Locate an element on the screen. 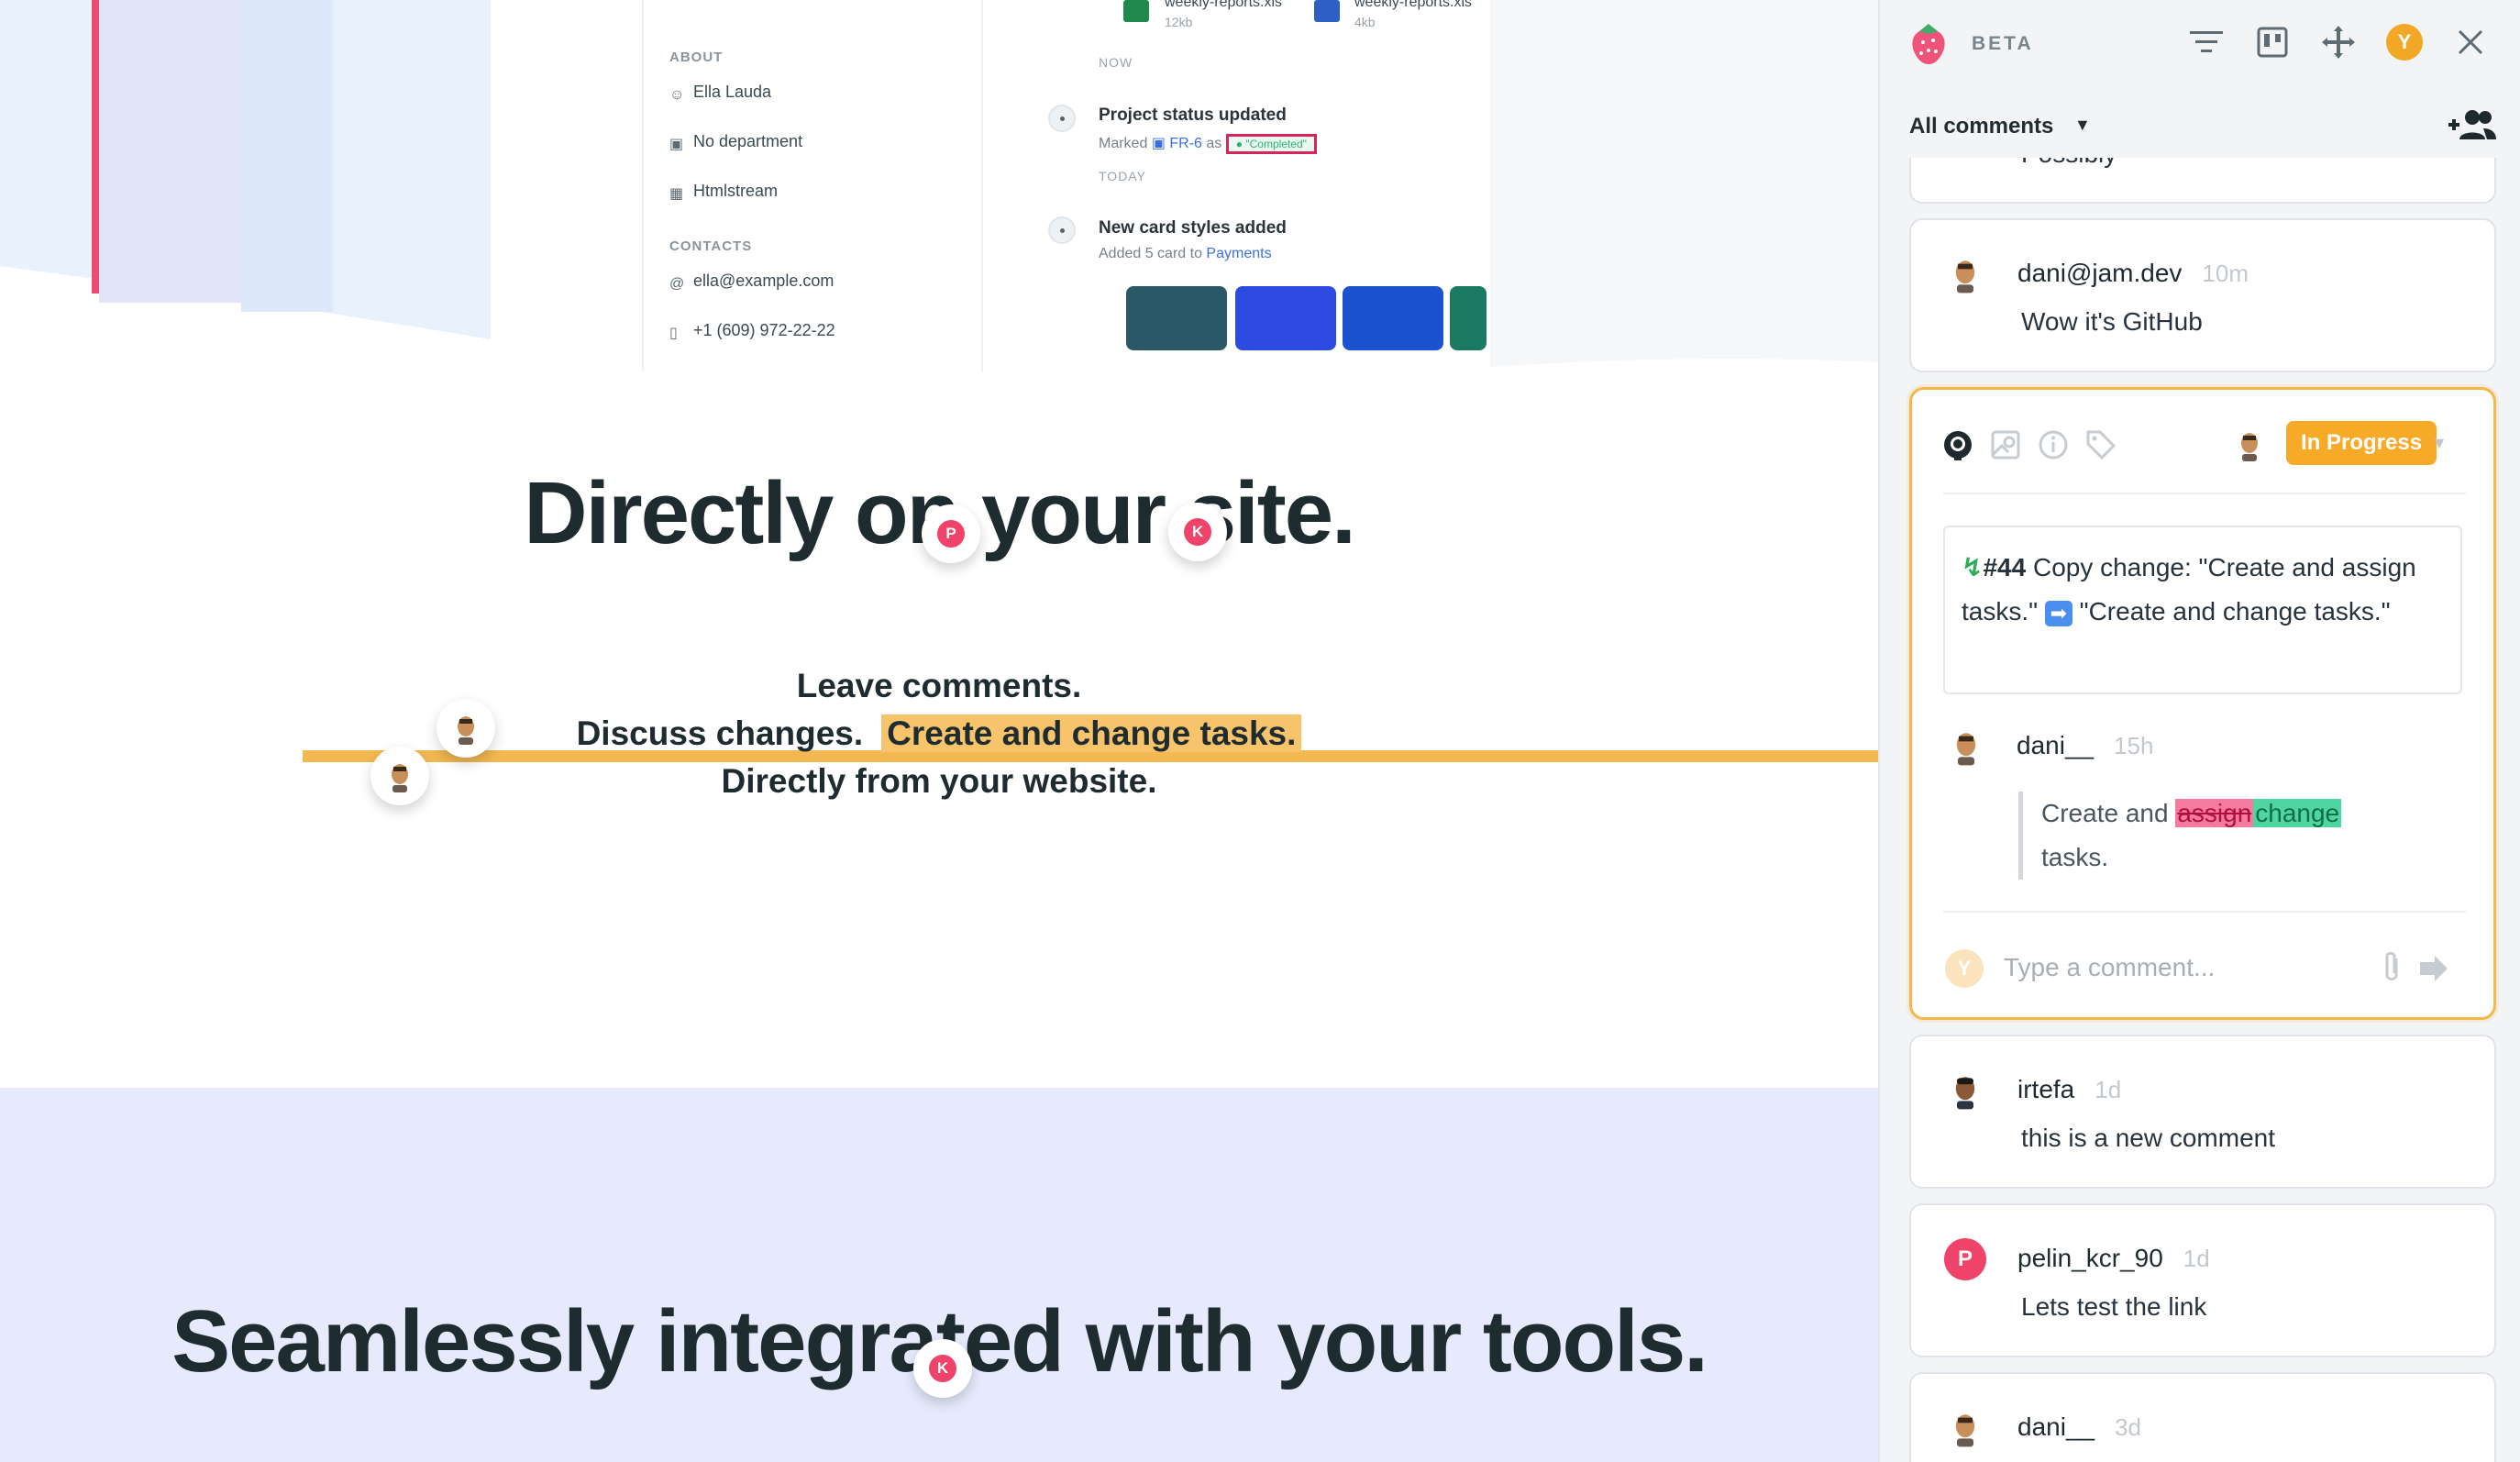  comment-card: P pelin_kcr_90 1d Lets test the link is located at coordinates (2202, 1280).